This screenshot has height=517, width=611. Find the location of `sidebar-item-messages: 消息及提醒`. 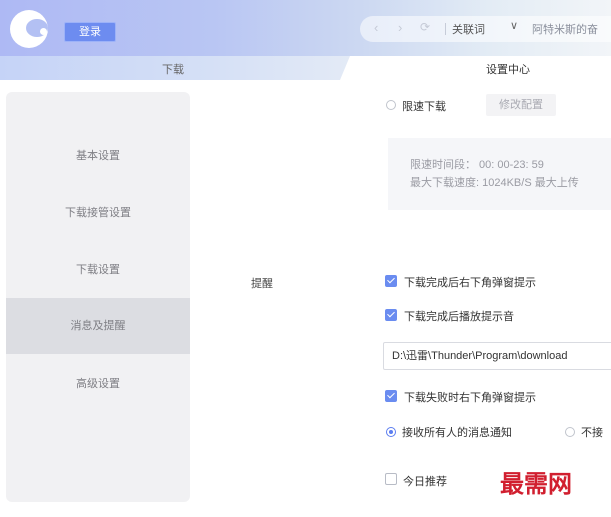

sidebar-item-messages: 消息及提醒 is located at coordinates (98, 326).